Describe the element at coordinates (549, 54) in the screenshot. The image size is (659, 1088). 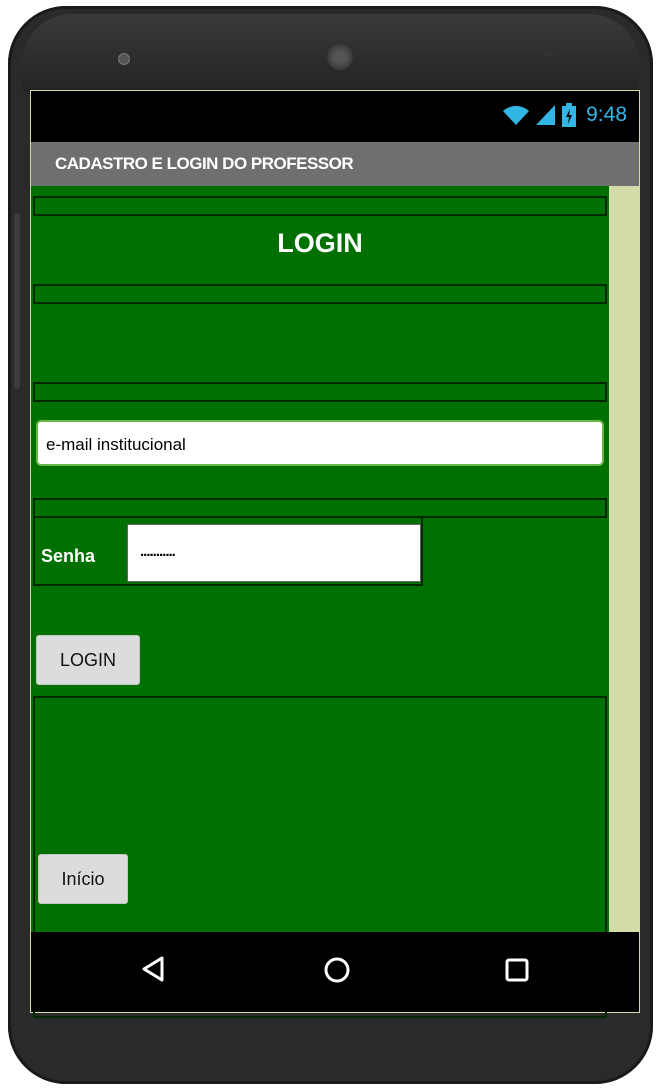
I see `proximity-sensor` at that location.